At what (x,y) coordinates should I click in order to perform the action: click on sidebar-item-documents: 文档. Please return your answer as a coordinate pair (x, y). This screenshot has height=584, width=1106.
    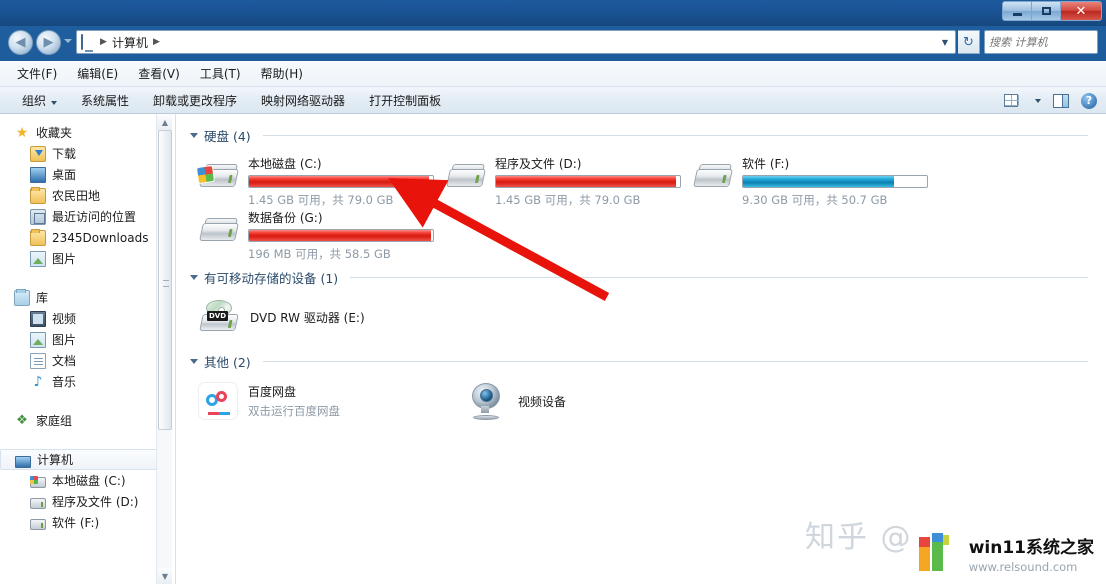
    Looking at the image, I should click on (86, 360).